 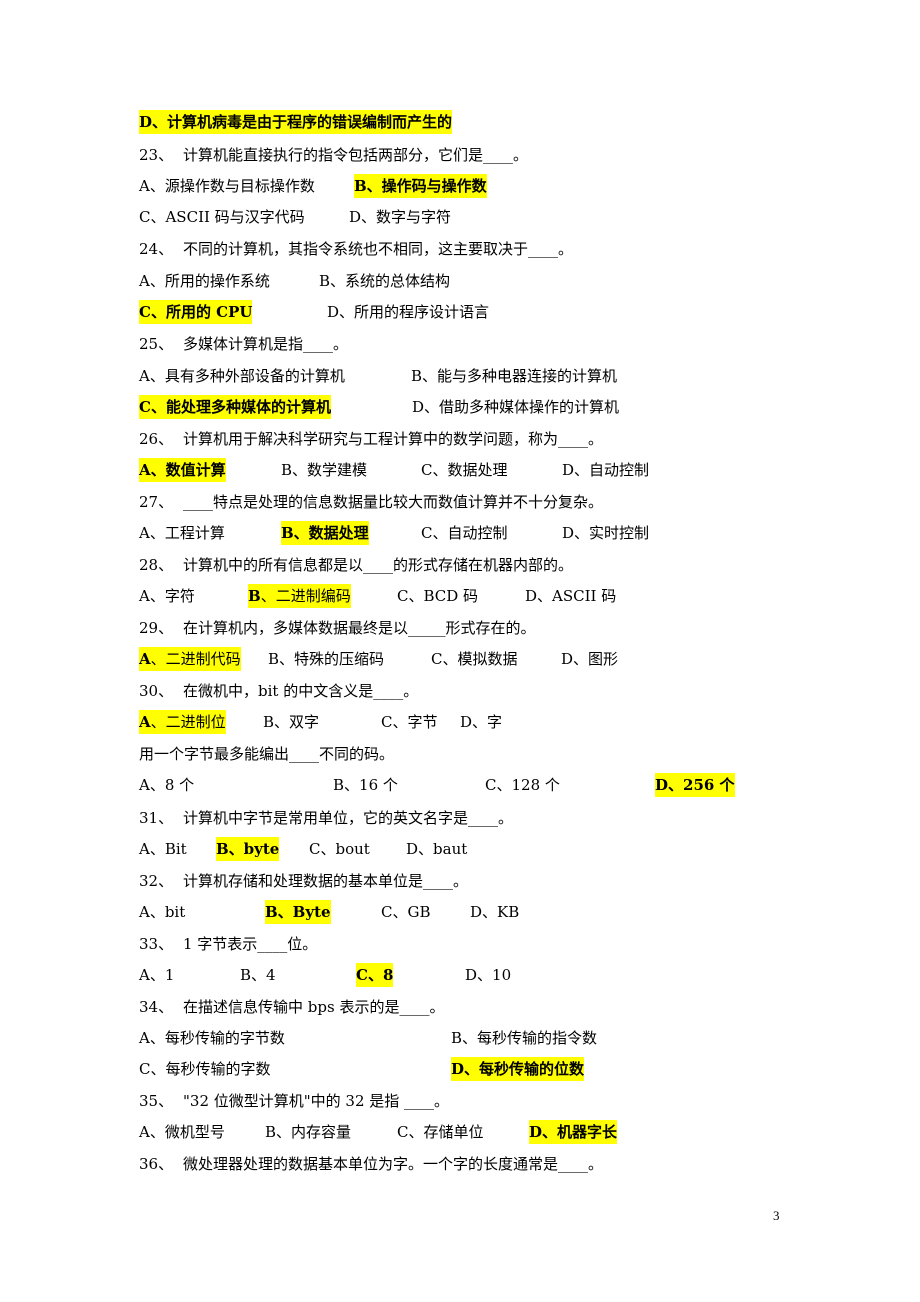 What do you see at coordinates (378, 249) in the screenshot?
I see `question-text: 不同的计算机，其指令系统也不相同，这主要取决于____。` at bounding box center [378, 249].